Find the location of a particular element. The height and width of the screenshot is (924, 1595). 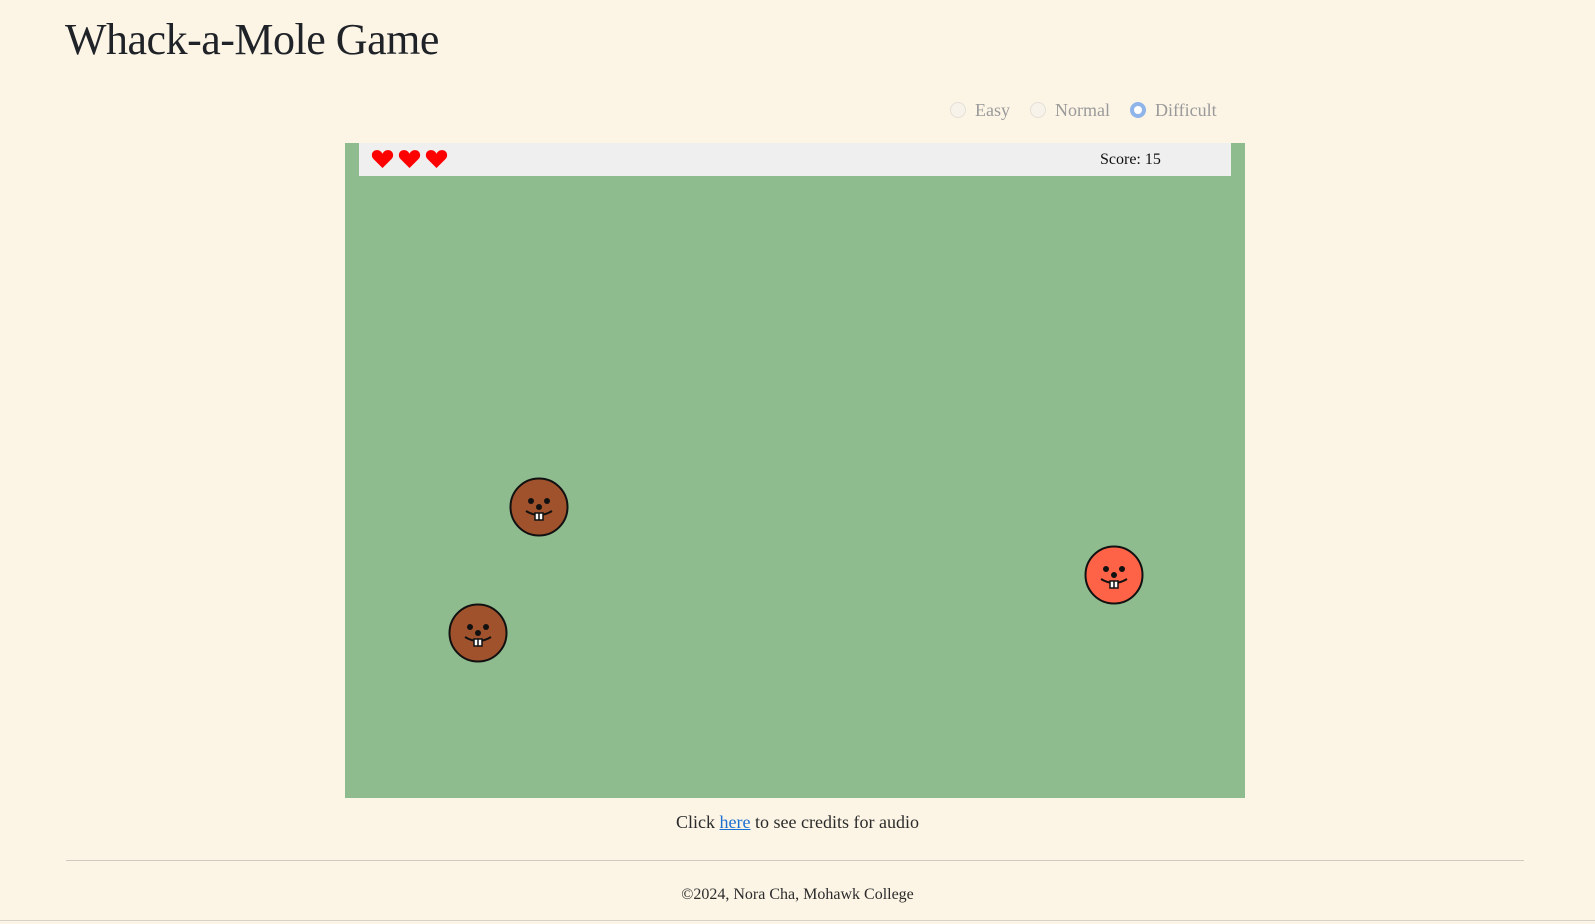

difficulty-normal-option: Normal is located at coordinates (1070, 110).